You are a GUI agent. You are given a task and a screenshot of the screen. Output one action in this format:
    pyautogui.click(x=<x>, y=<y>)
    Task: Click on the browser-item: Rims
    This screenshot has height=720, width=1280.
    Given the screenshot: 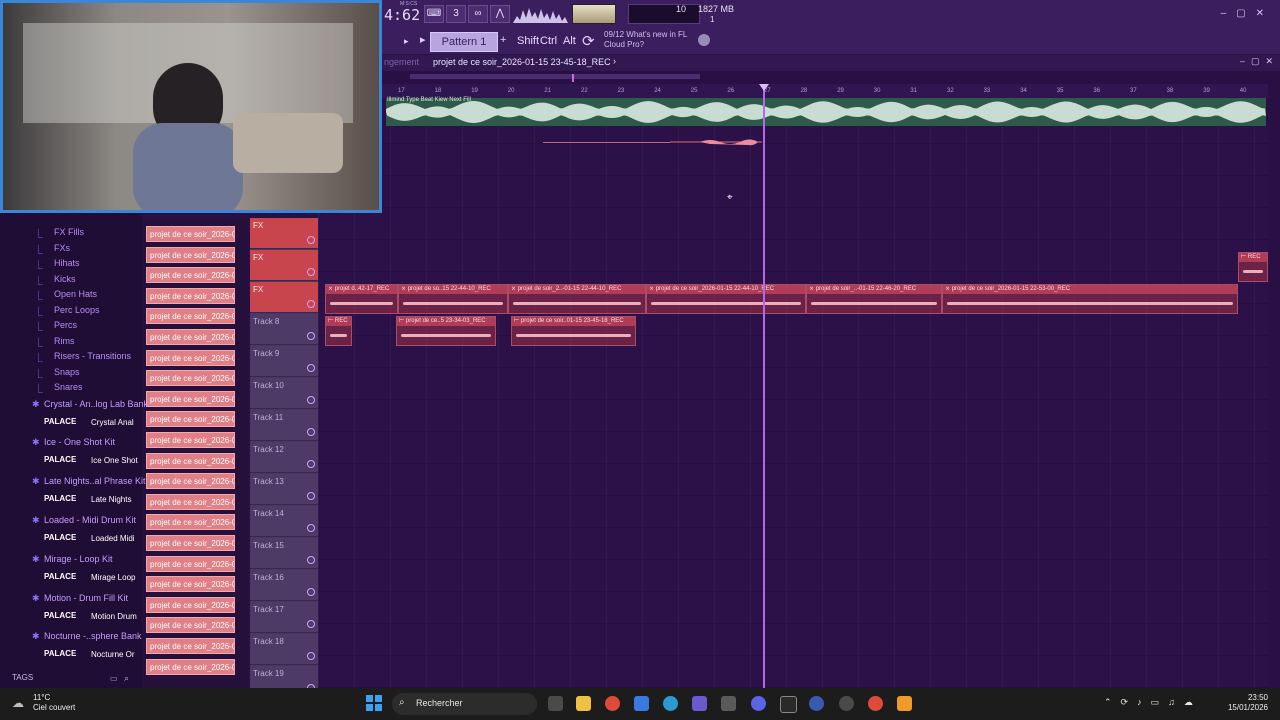 What is the action you would take?
    pyautogui.click(x=64, y=341)
    